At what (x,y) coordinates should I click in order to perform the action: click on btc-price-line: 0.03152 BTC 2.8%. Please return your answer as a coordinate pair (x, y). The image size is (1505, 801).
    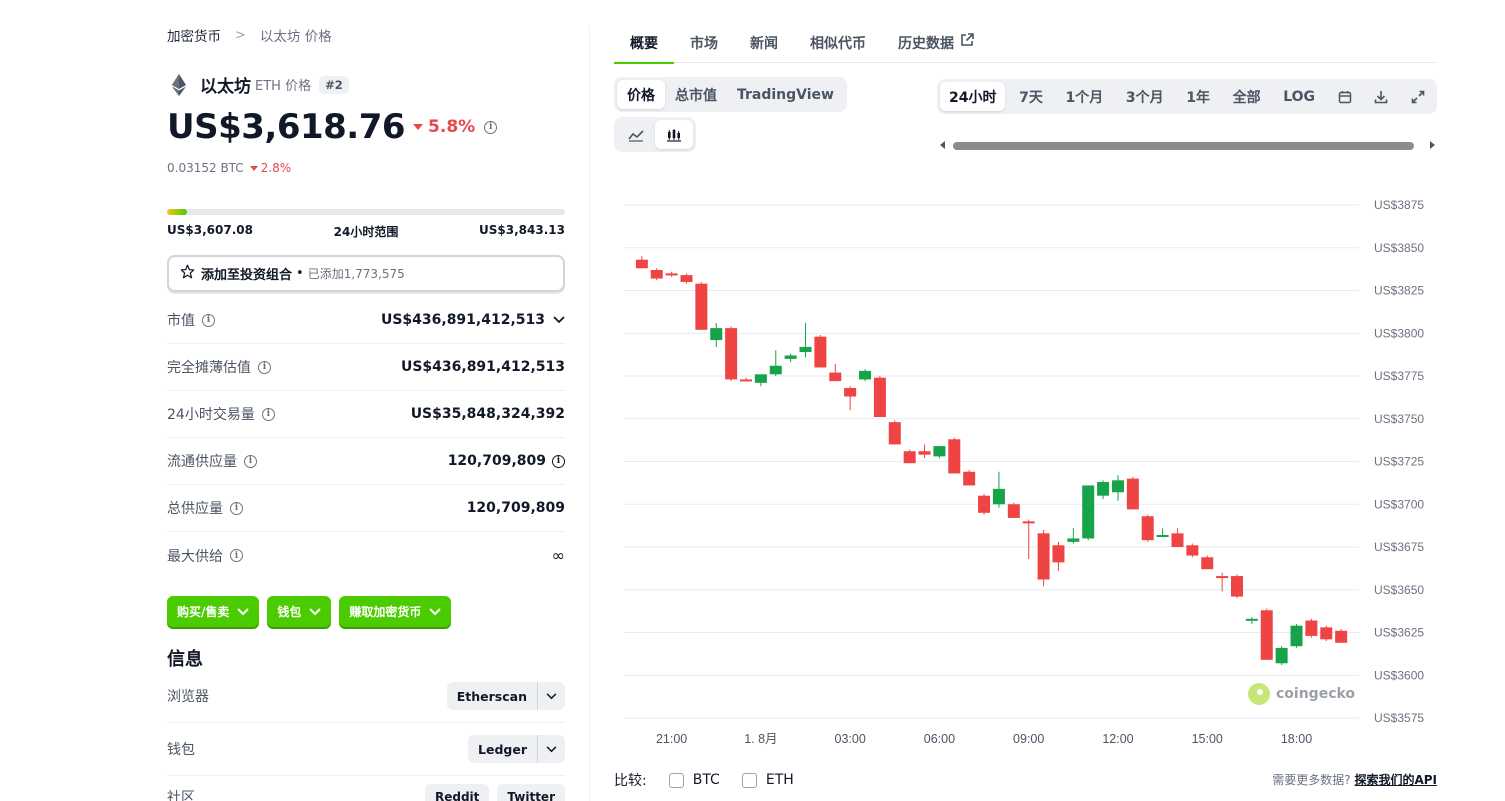
    Looking at the image, I should click on (229, 168).